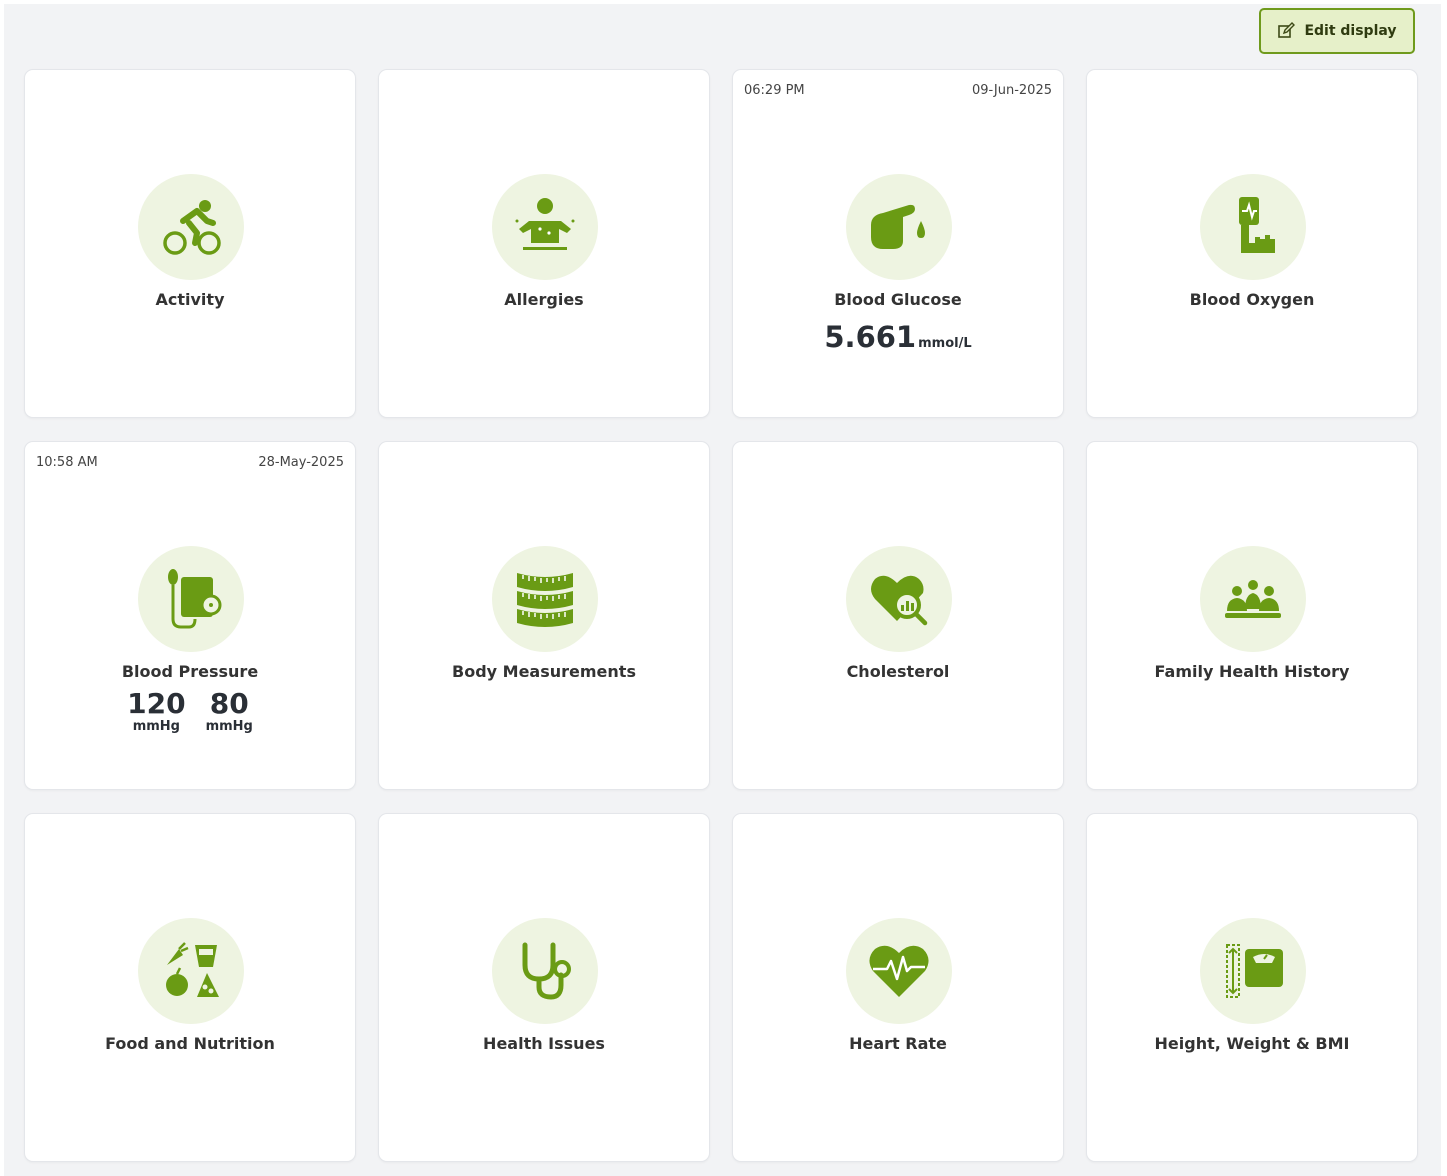 Image resolution: width=1447 pixels, height=1176 pixels. Describe the element at coordinates (190, 711) in the screenshot. I see `blood-pressure-reading: 120 mmHg 80 mmHg` at that location.